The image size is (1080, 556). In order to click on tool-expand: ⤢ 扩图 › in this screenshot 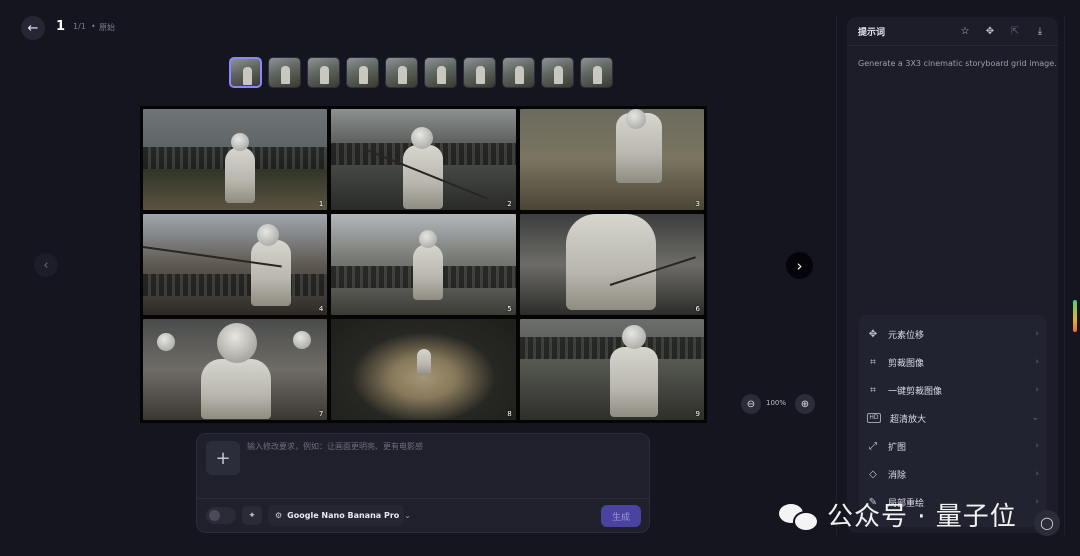, I will do `click(953, 446)`.